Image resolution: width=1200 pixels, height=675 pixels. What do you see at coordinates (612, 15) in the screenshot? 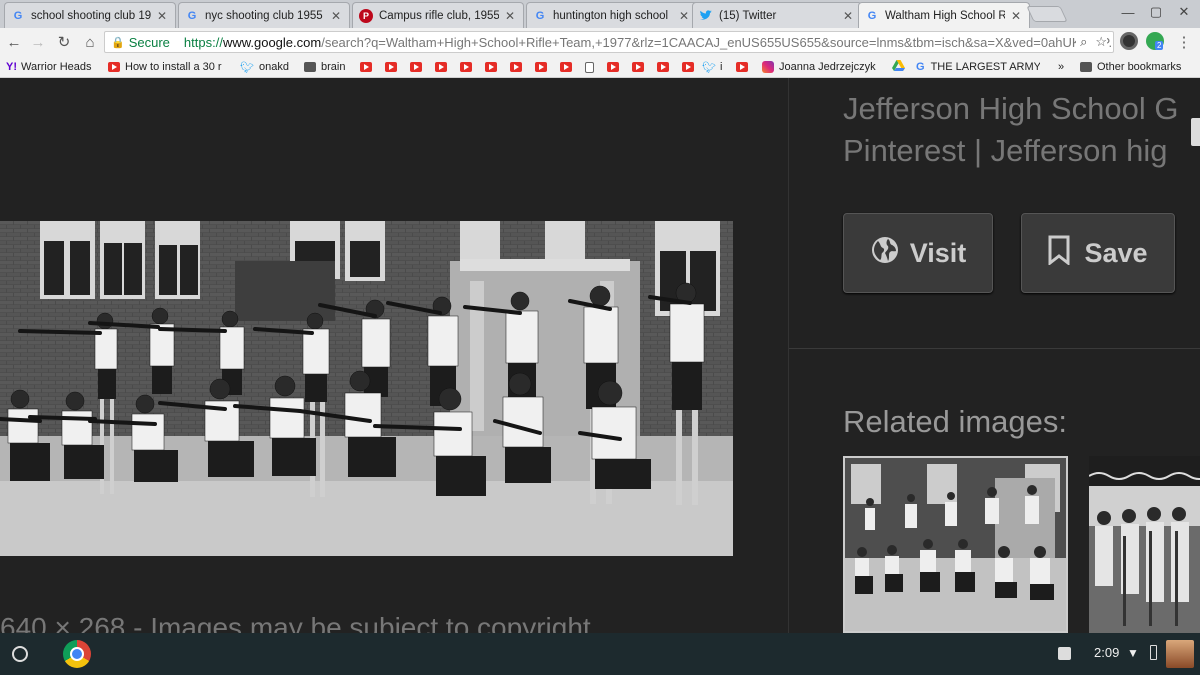
I see `tab-huntington-high-school: G huntington high school ✕` at bounding box center [612, 15].